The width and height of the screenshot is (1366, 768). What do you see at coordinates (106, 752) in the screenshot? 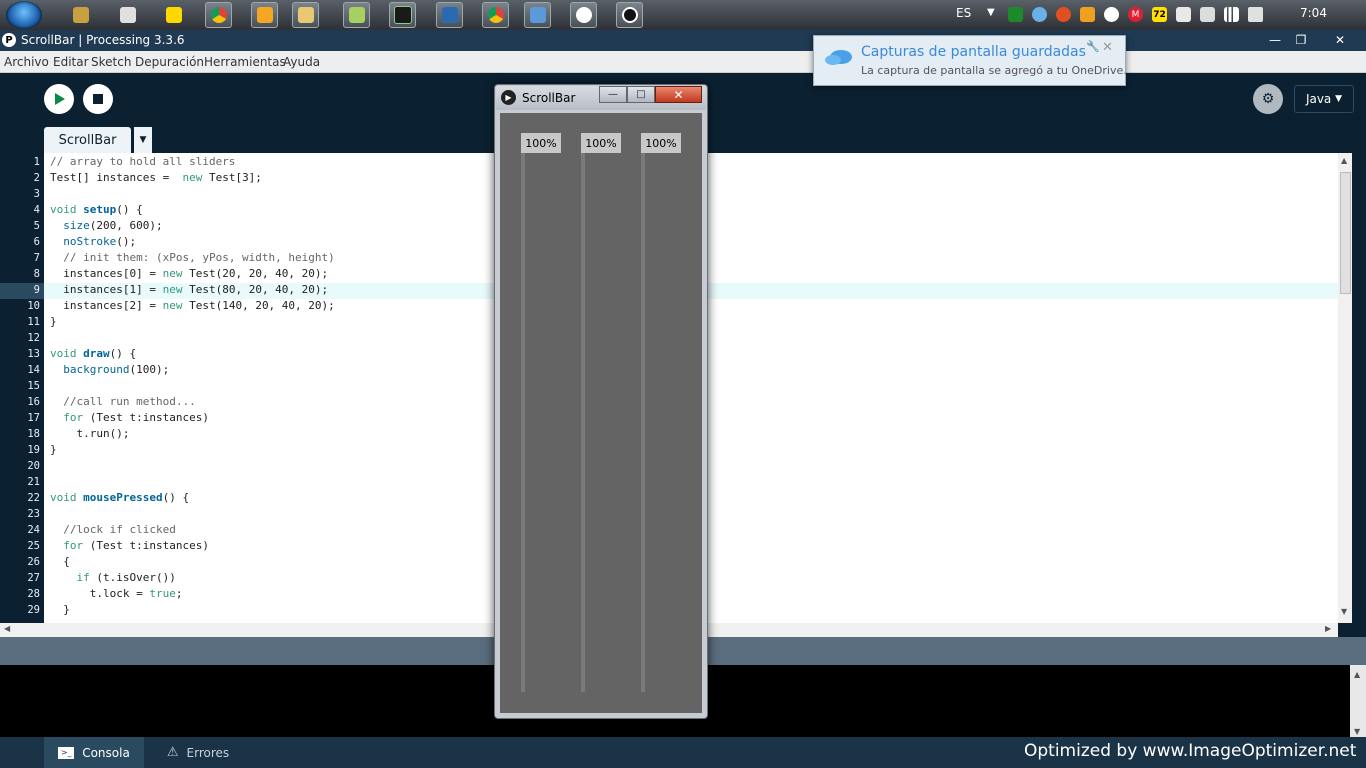
I see `tab-console-label: Consola` at bounding box center [106, 752].